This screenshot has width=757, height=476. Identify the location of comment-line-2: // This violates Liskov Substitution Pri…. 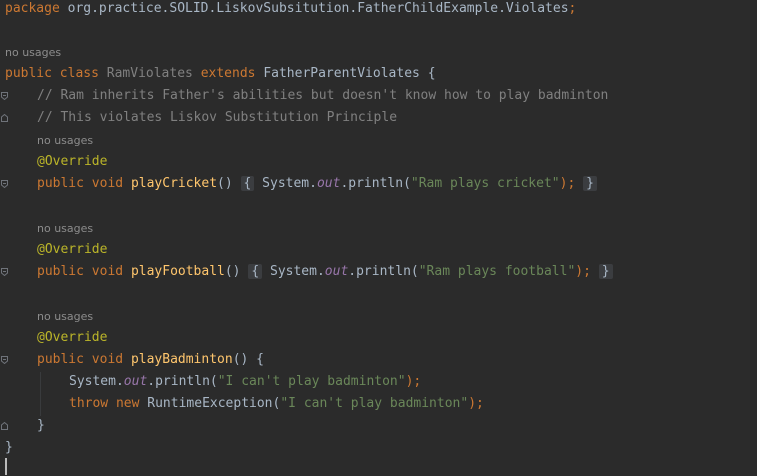
(378, 118).